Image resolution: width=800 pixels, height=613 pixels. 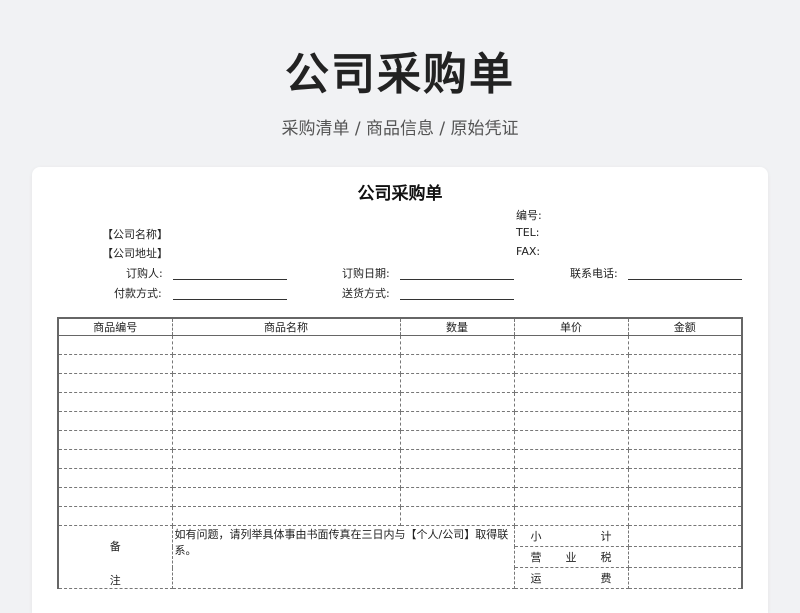 What do you see at coordinates (571, 327) in the screenshot?
I see `header-unit-price: 单价` at bounding box center [571, 327].